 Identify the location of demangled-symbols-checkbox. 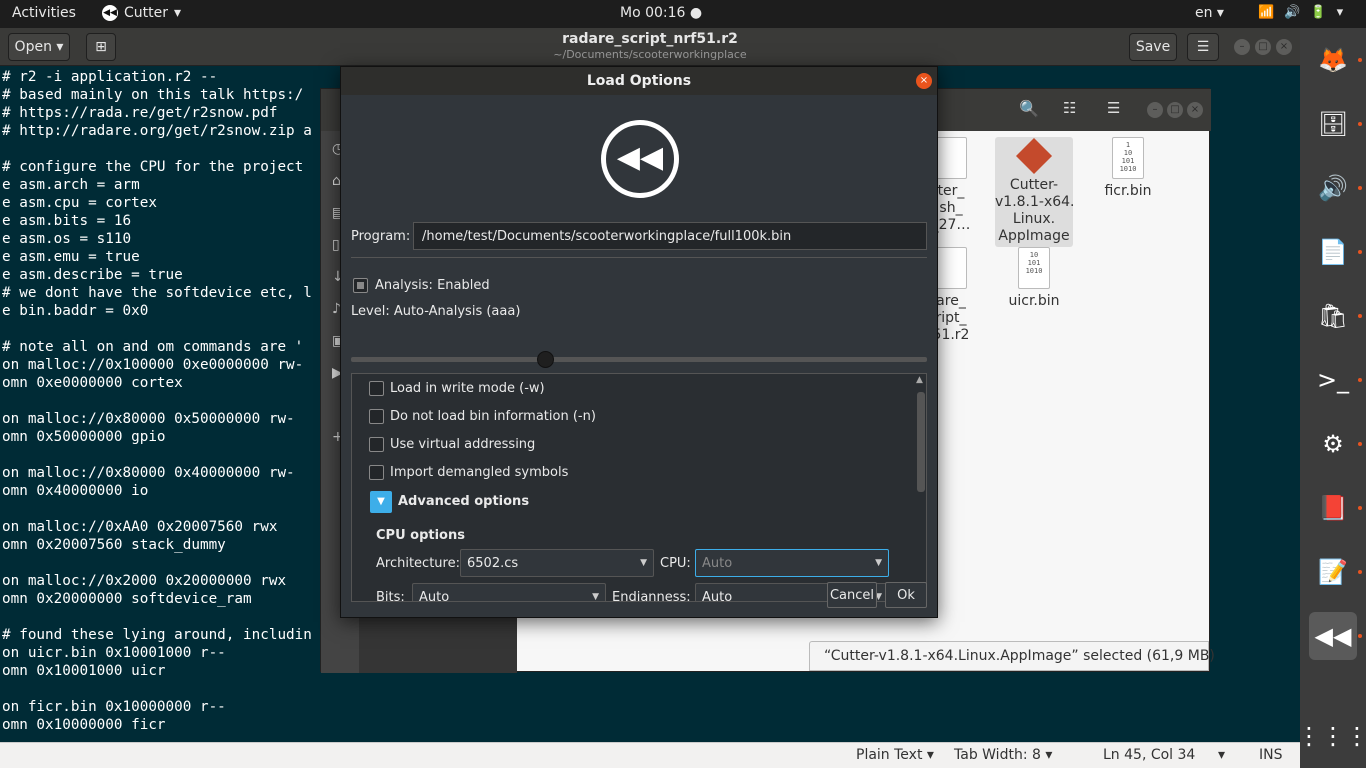
(376, 472).